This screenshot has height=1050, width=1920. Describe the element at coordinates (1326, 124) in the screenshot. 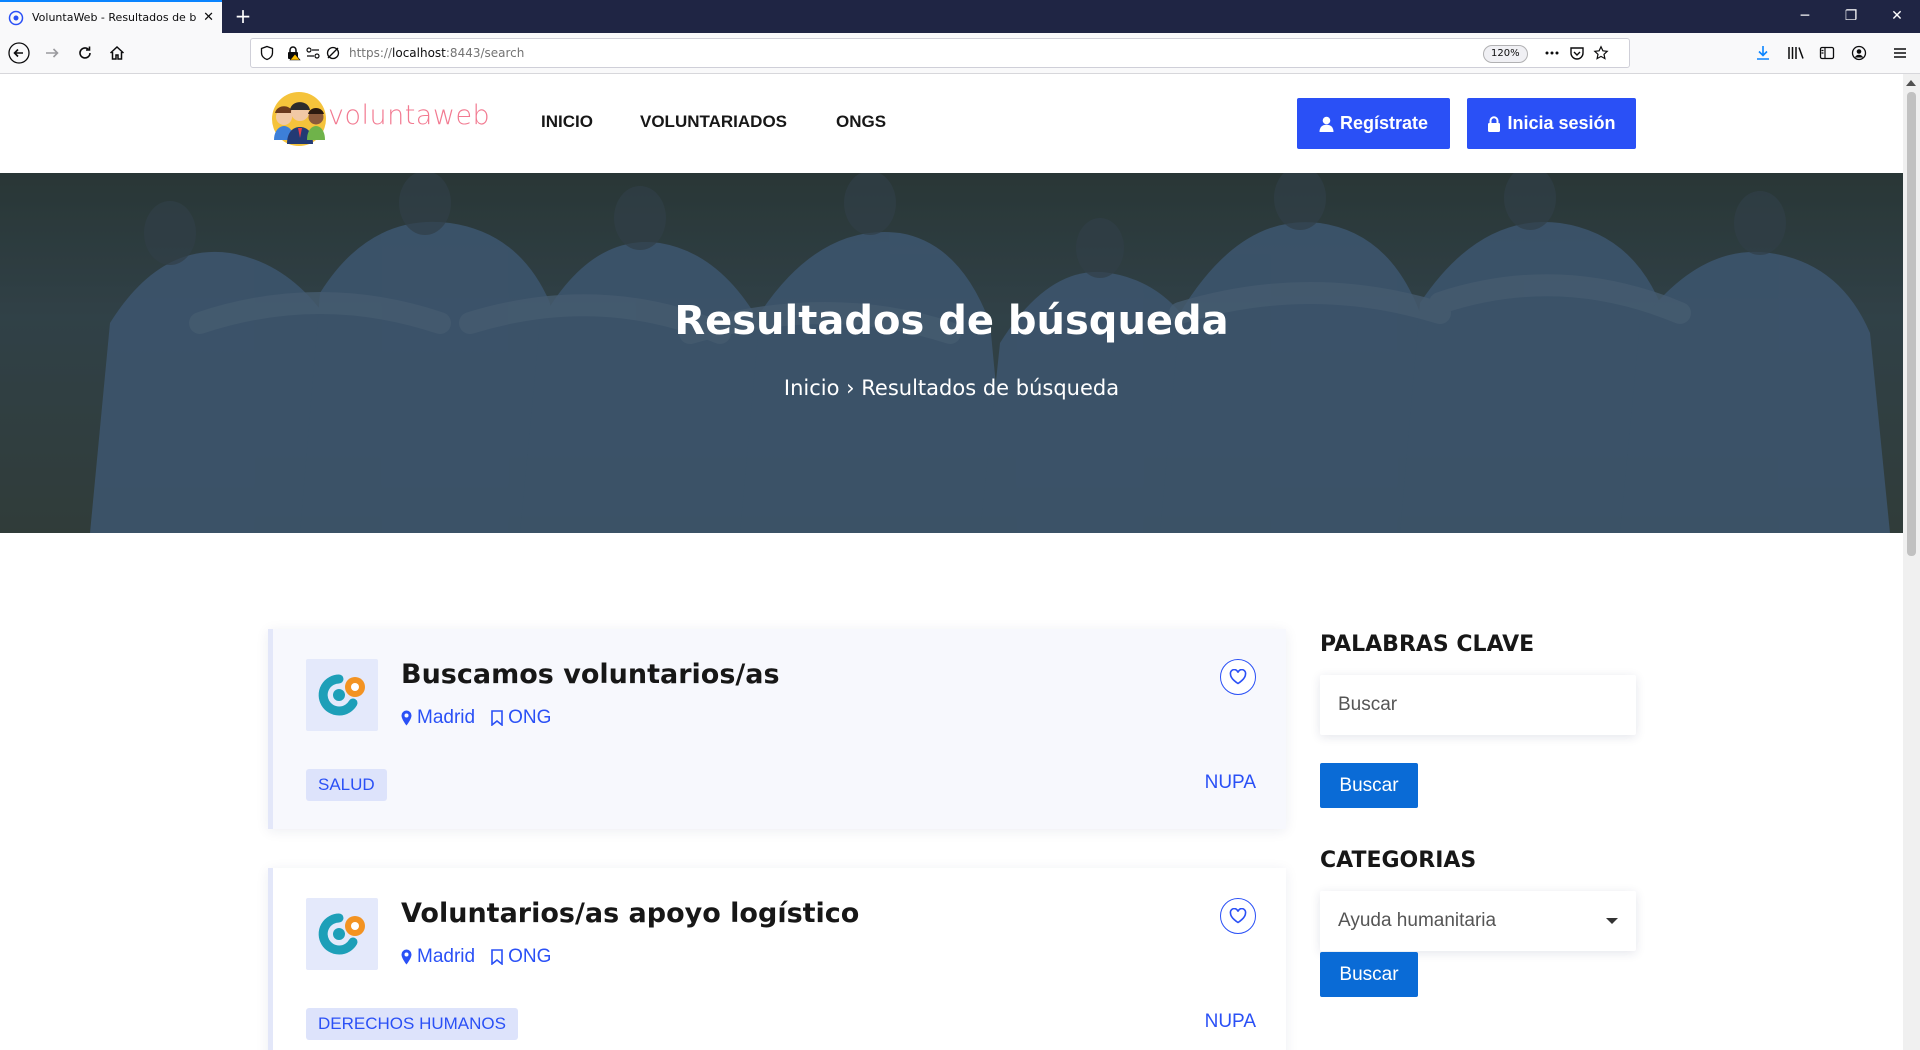

I see `user-icon` at that location.